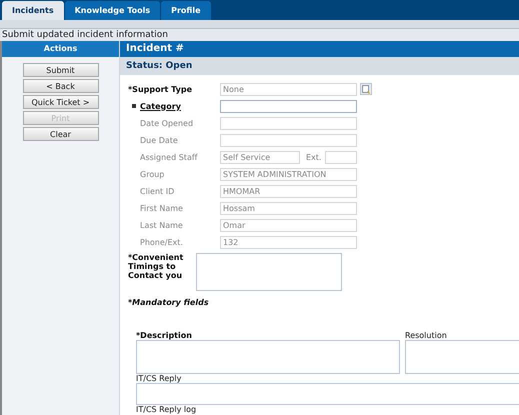 The width and height of the screenshot is (519, 415). I want to click on field-label: Client ID, so click(157, 191).